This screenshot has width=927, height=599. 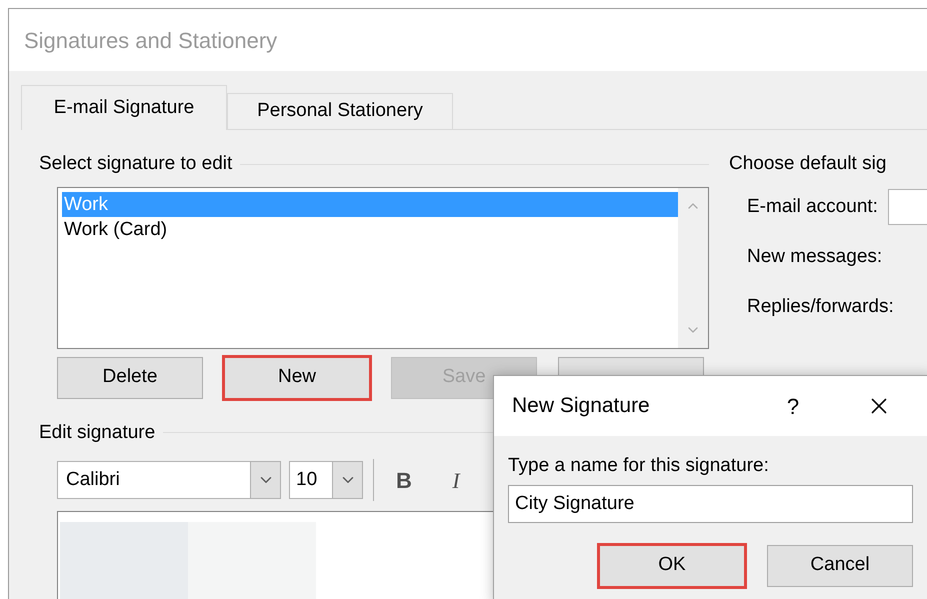 I want to click on prompt-label: Type a name for this signature:, so click(x=639, y=466).